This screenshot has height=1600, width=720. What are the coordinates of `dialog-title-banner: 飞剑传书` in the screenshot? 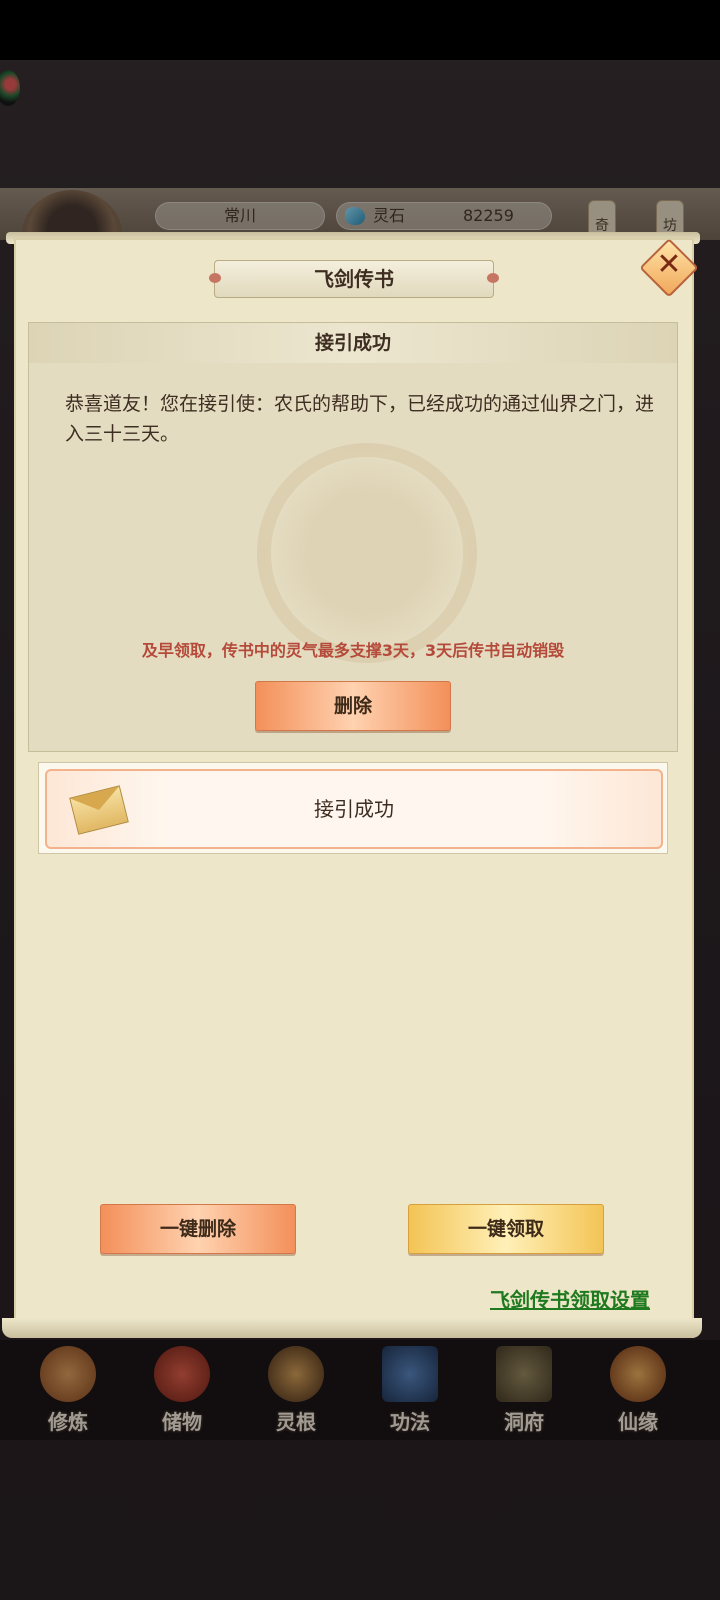 It's located at (354, 279).